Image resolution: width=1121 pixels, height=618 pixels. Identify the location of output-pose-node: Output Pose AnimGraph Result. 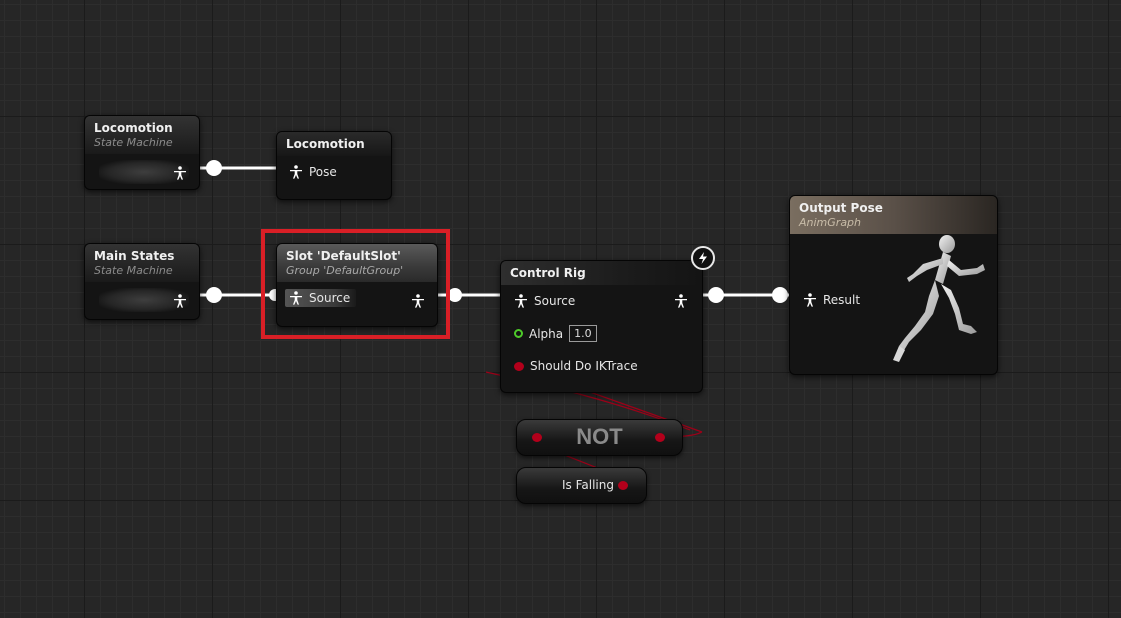
(893, 285).